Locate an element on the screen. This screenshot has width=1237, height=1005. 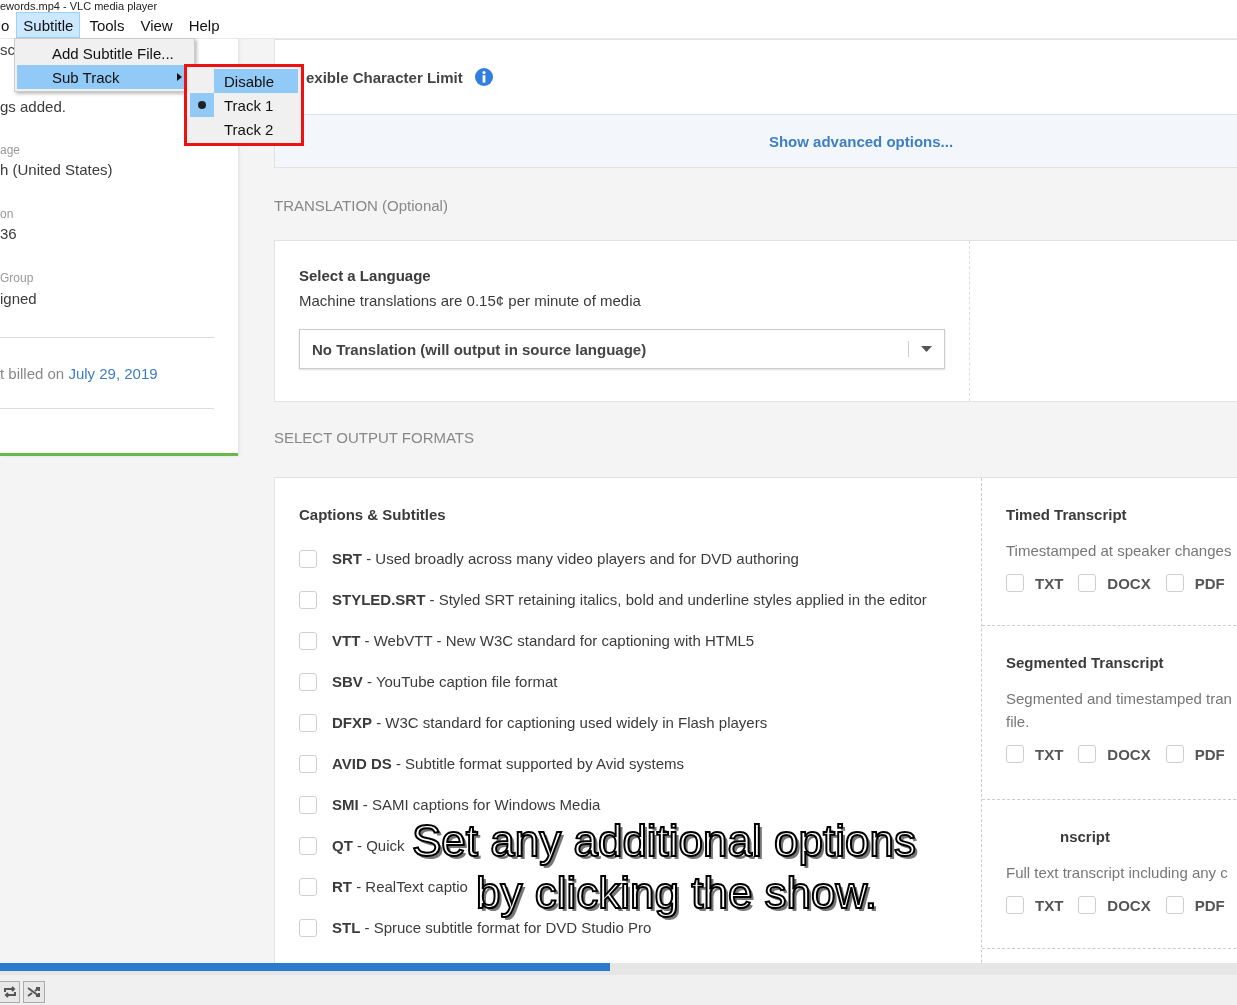
format-label: RT - RealText captio is located at coordinates (400, 886).